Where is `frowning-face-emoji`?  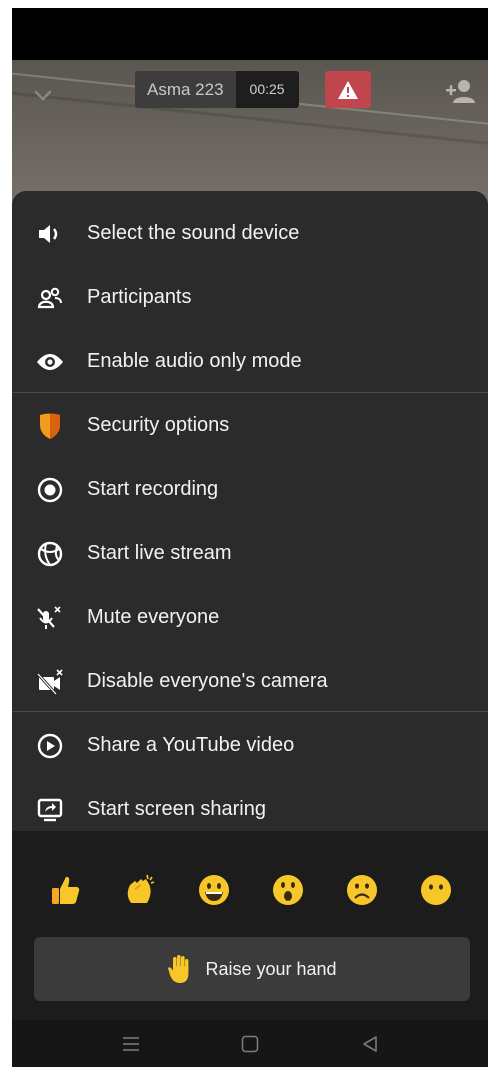
frowning-face-emoji is located at coordinates (362, 890).